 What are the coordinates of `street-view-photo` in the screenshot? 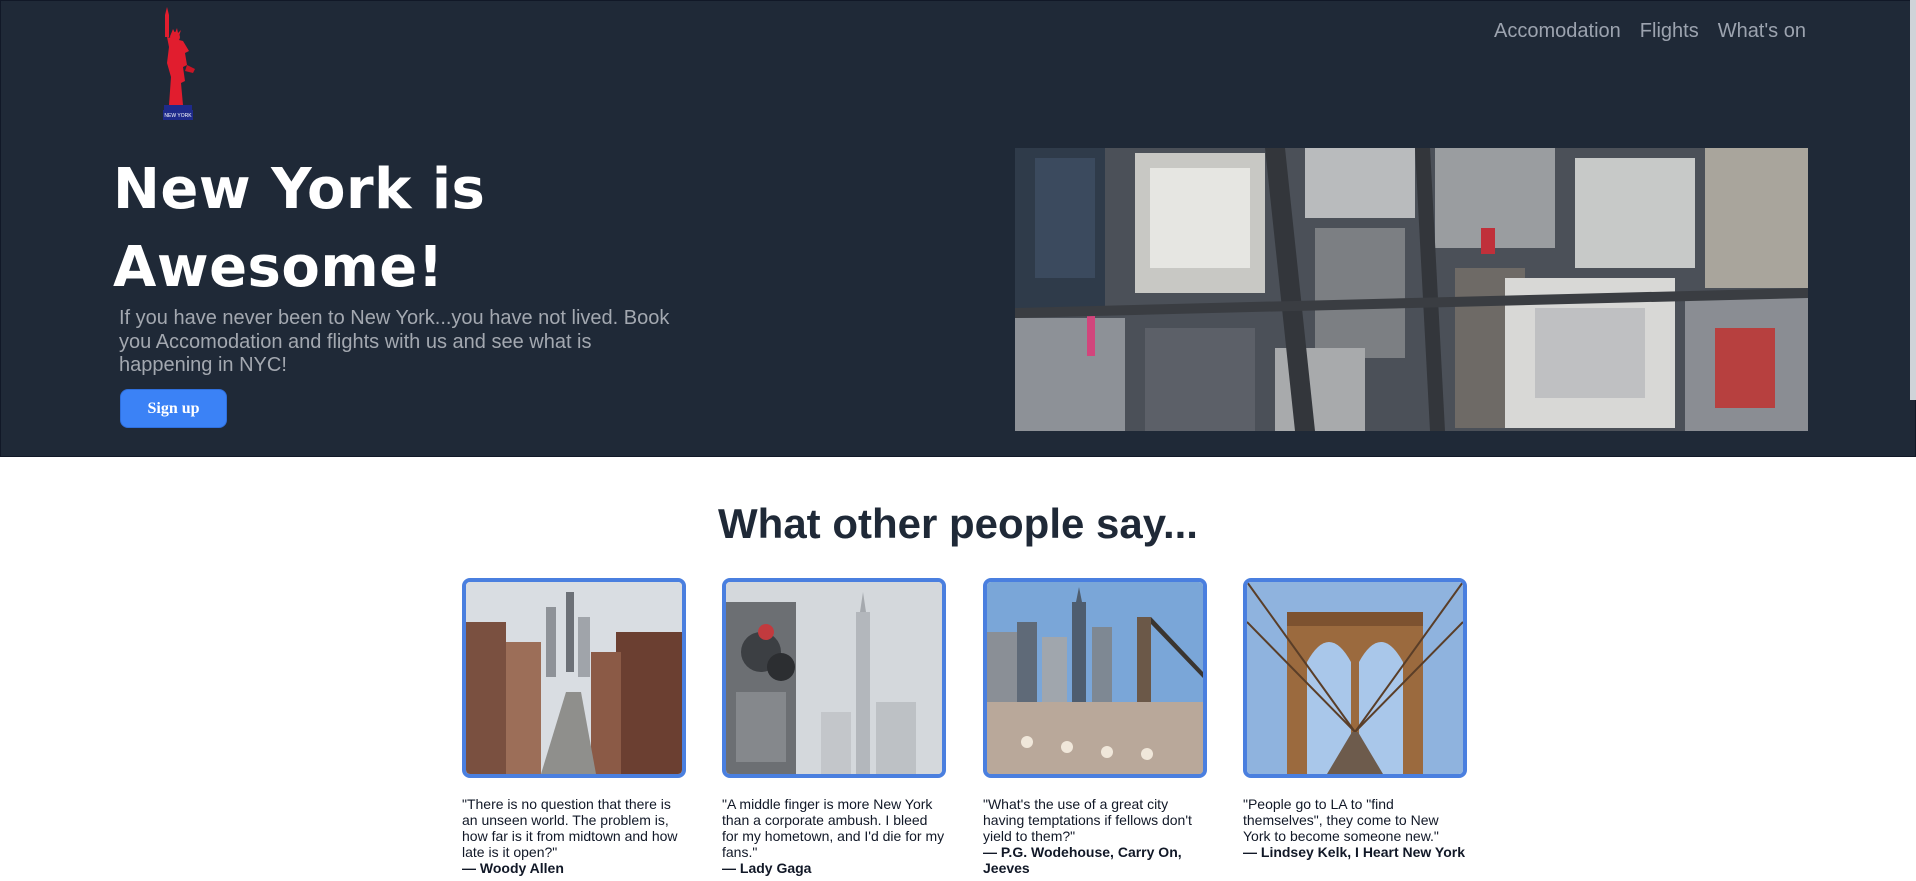 It's located at (574, 678).